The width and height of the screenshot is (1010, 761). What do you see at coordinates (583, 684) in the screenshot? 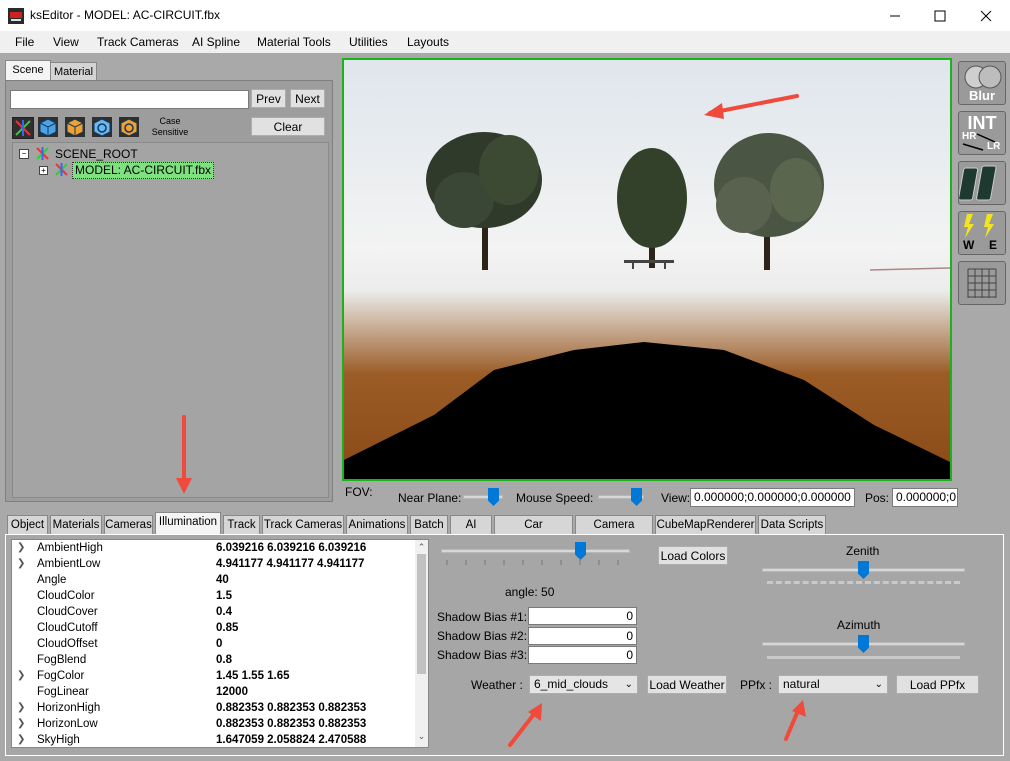
I see `weather-select: 6_mid_clouds ⌄` at bounding box center [583, 684].